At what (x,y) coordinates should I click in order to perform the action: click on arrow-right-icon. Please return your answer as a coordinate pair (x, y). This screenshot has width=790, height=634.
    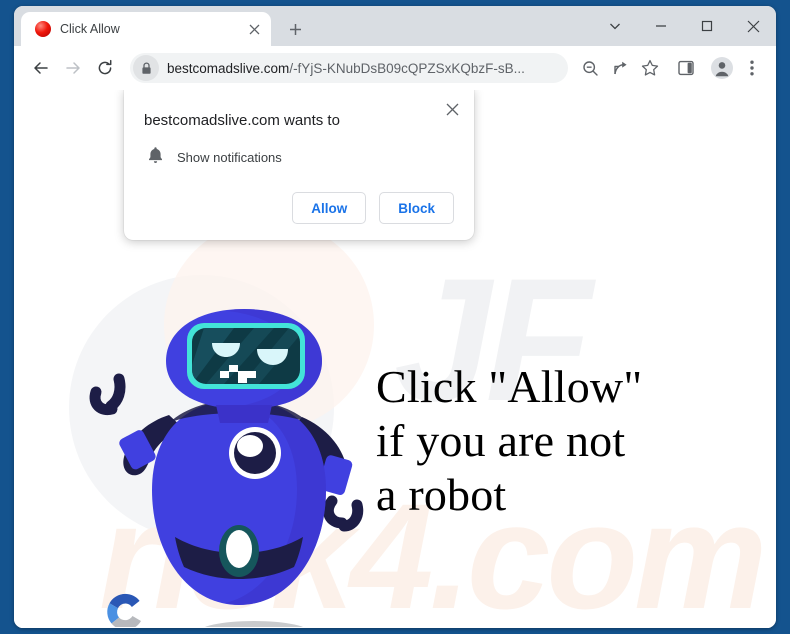
    Looking at the image, I should click on (73, 68).